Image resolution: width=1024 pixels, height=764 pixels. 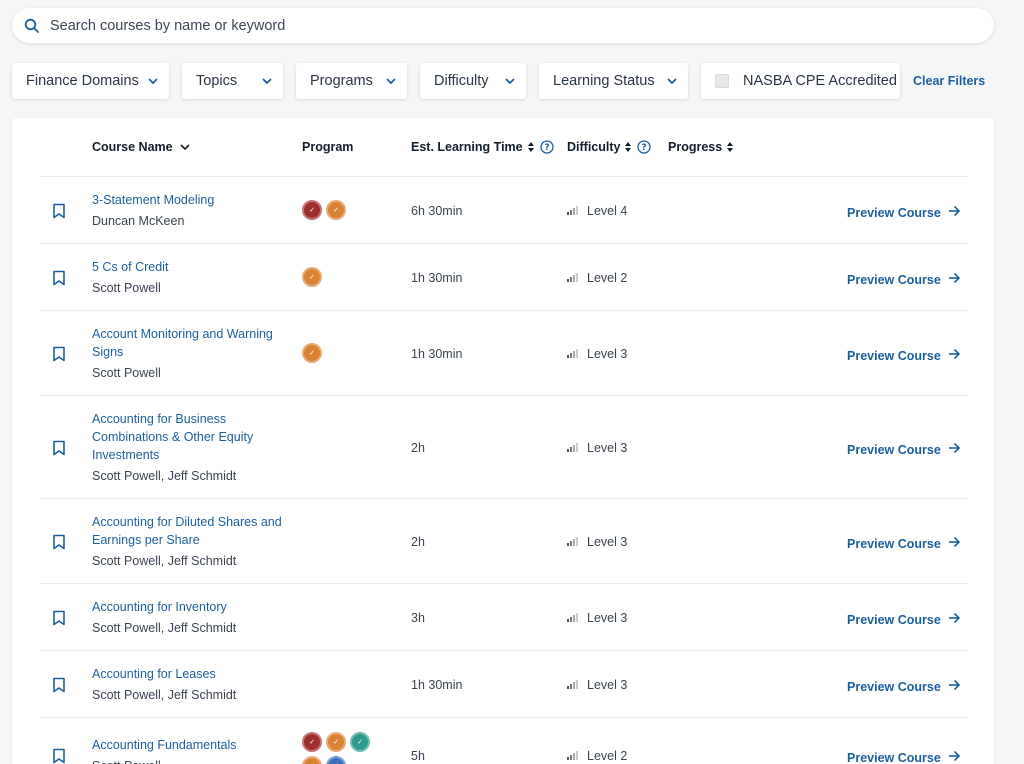 I want to click on header-difficulty: Difficulty ?, so click(x=609, y=147).